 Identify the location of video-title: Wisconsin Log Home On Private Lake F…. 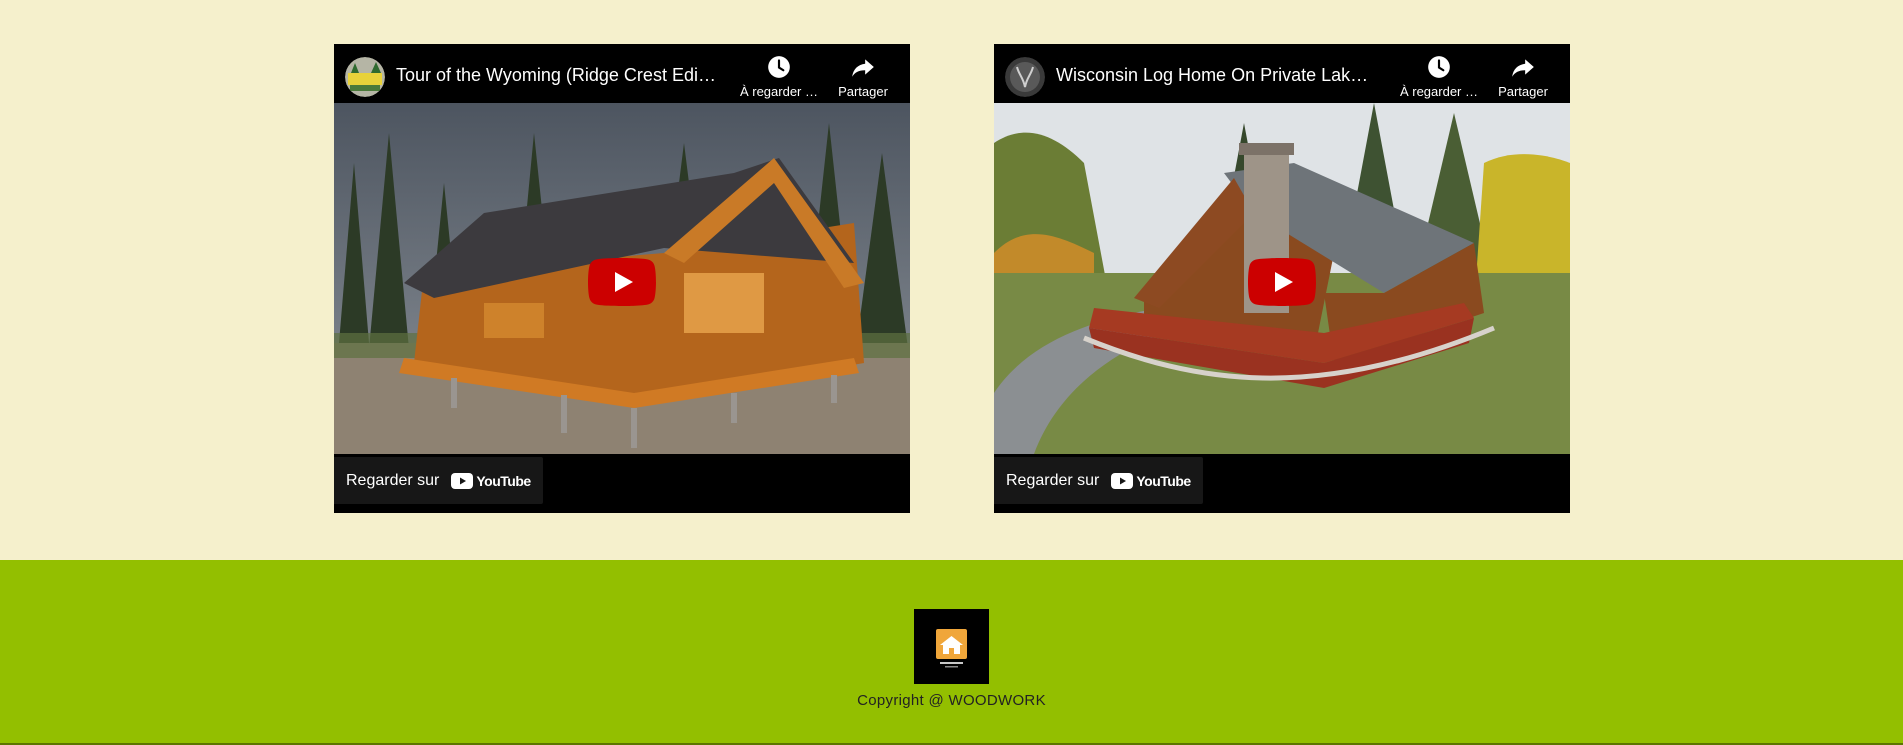
(1216, 75).